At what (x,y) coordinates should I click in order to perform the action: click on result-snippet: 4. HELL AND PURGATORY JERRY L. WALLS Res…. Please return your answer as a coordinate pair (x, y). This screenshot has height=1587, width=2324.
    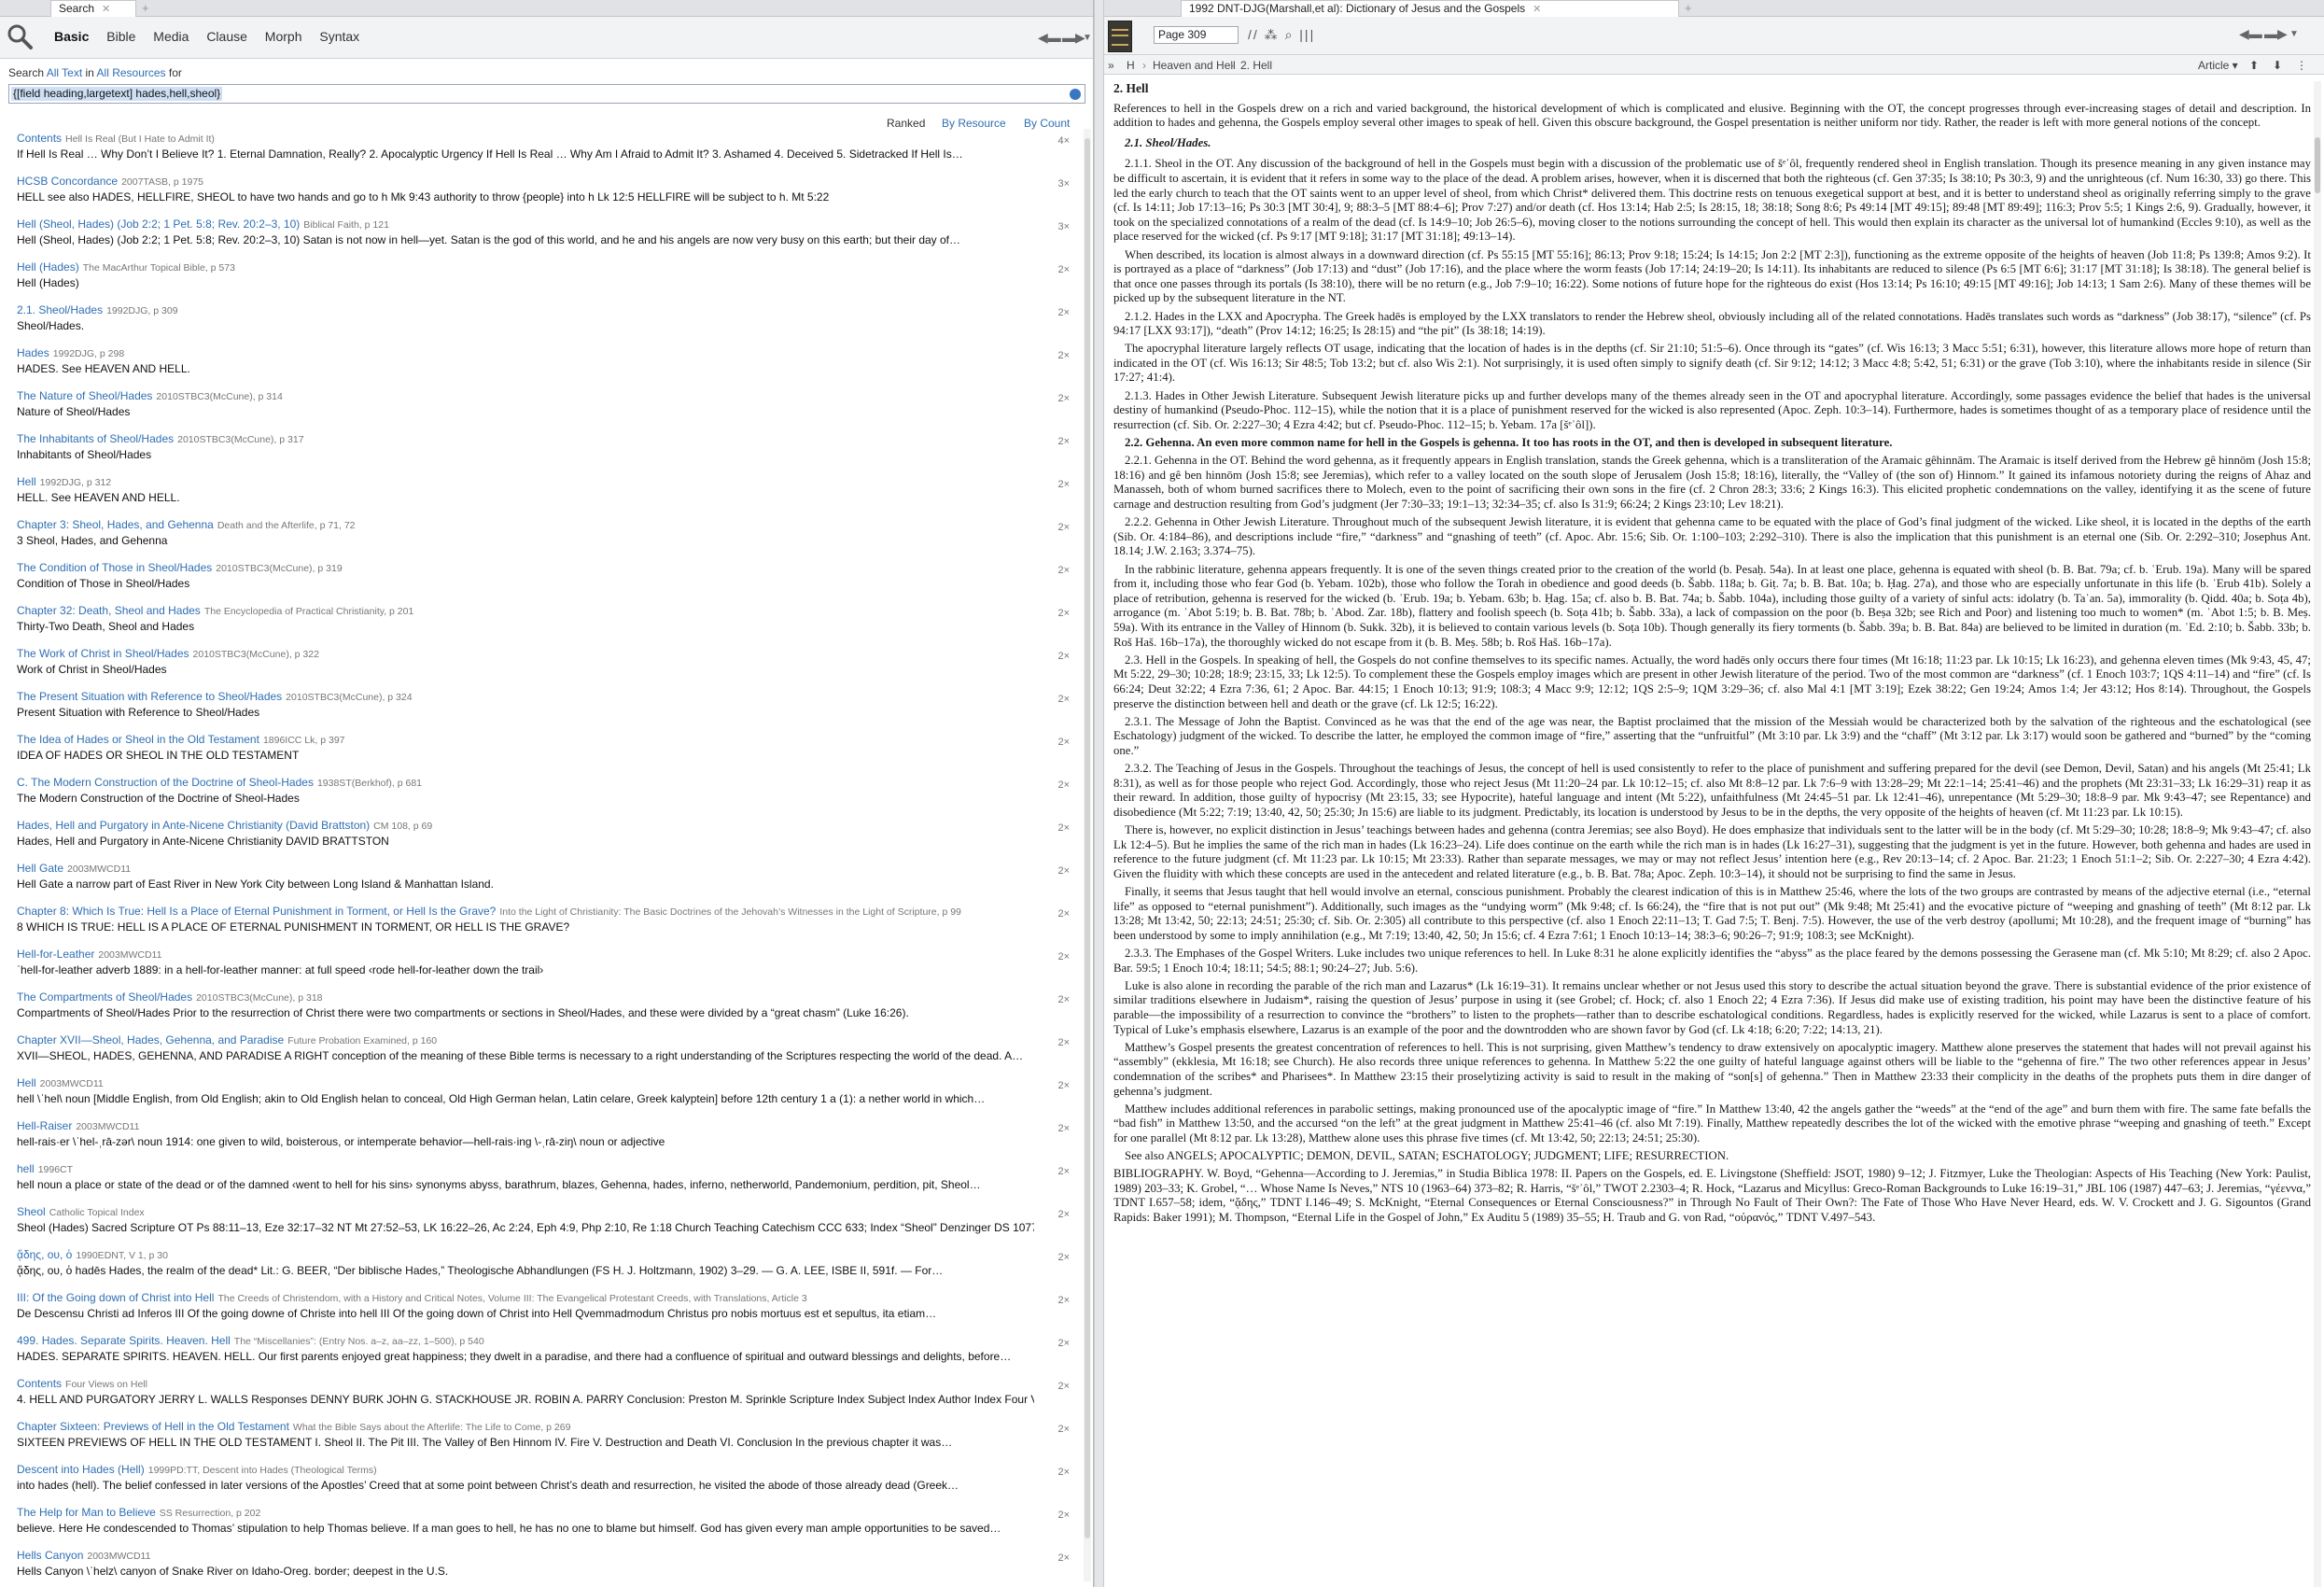
    Looking at the image, I should click on (525, 1399).